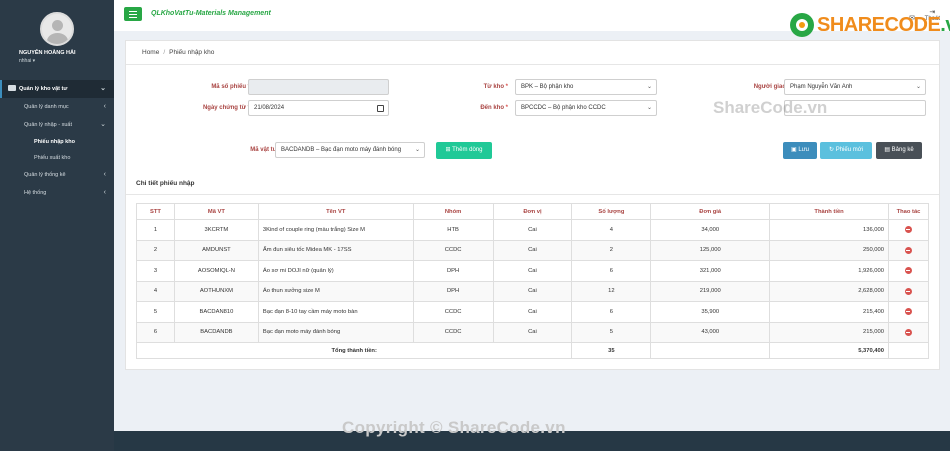  Describe the element at coordinates (802, 25) in the screenshot. I see `logo-icon` at that location.